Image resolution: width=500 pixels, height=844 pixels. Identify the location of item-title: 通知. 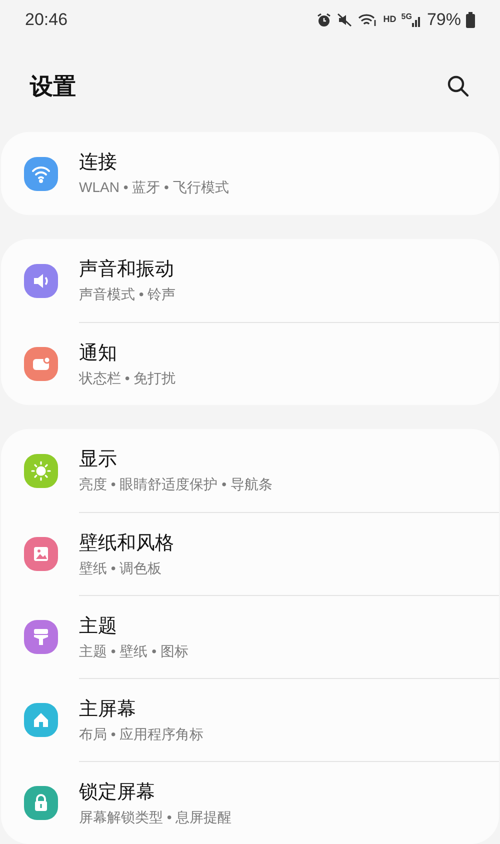
(98, 354).